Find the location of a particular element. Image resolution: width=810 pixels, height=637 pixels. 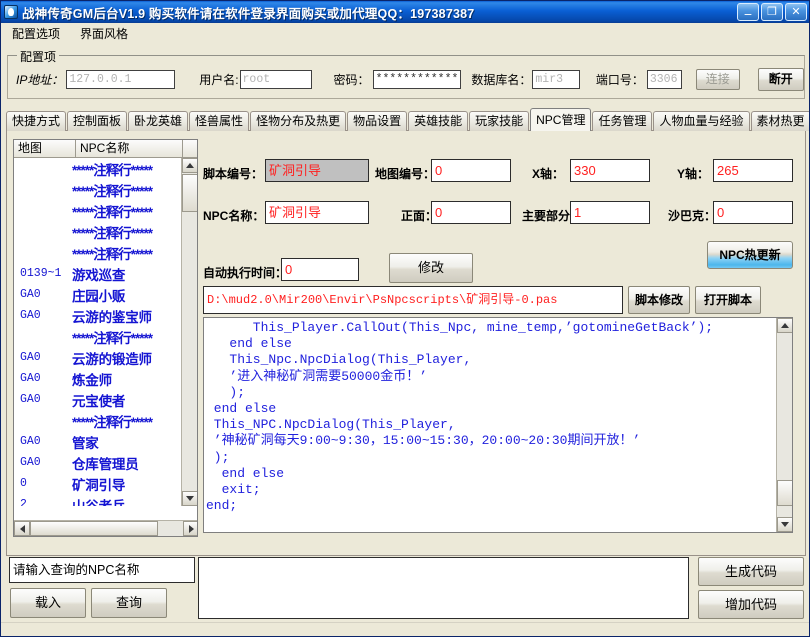

sabac-input: 0 is located at coordinates (753, 212).